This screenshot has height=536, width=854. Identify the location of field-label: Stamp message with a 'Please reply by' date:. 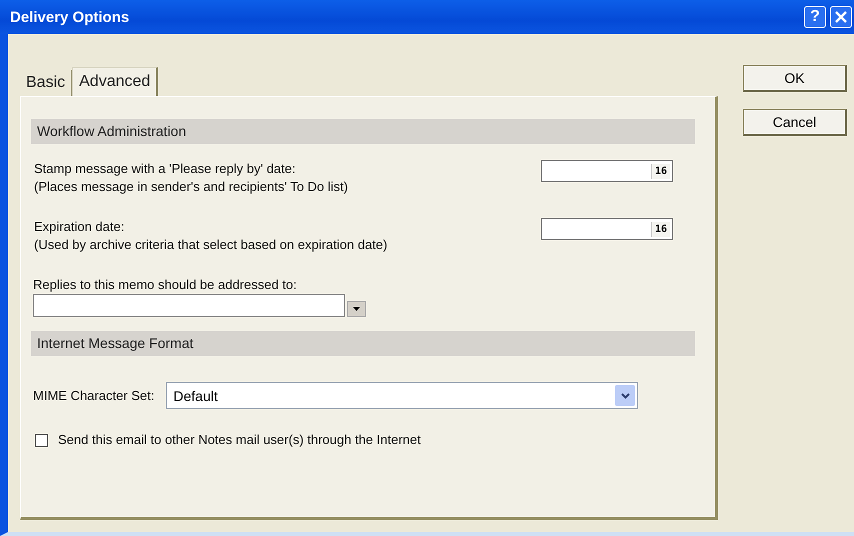
(165, 169).